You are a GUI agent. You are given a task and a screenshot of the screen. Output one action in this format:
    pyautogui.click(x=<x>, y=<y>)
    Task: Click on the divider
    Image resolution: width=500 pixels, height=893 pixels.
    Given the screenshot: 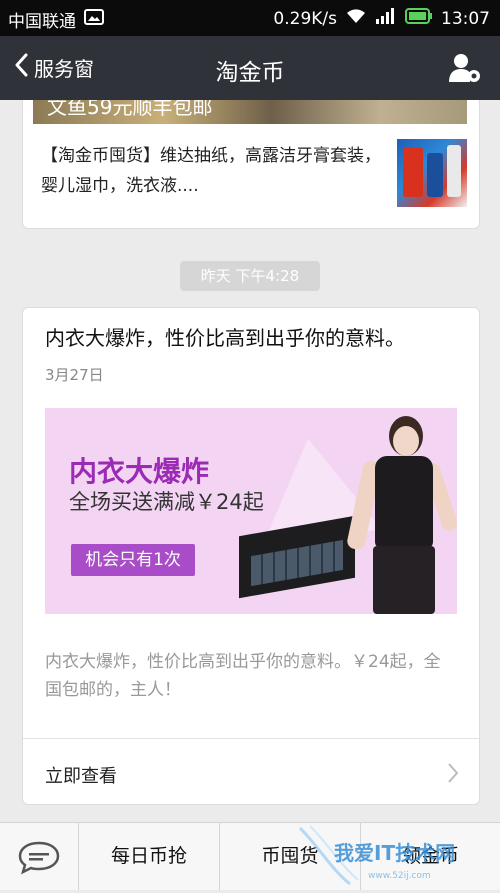 What is the action you would take?
    pyautogui.click(x=251, y=738)
    